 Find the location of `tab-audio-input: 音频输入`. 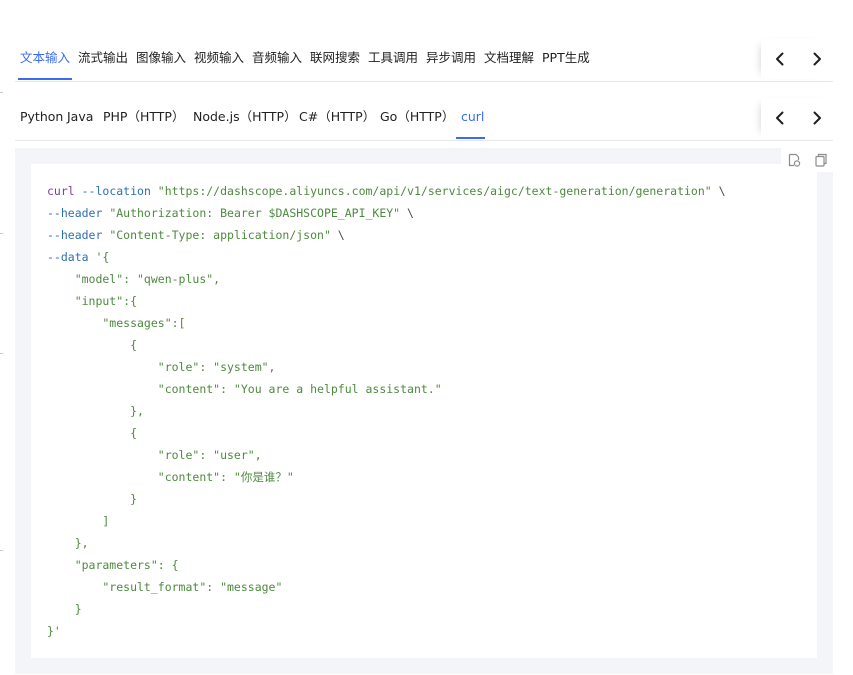

tab-audio-input: 音频输入 is located at coordinates (277, 58).